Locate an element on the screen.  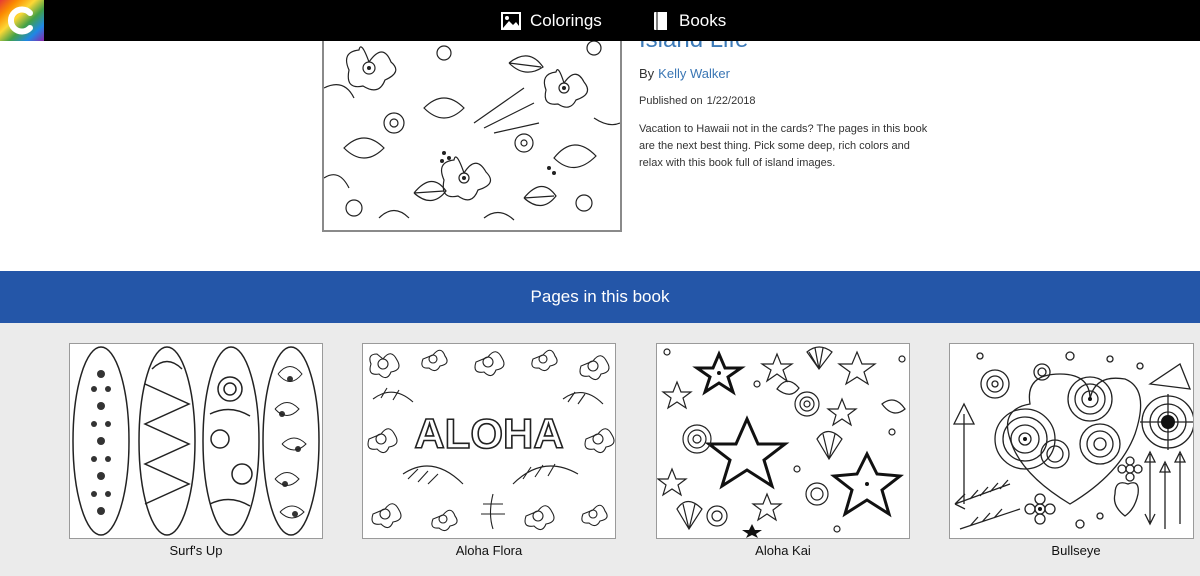
nav-colorings: Colorings is located at coordinates (551, 20).